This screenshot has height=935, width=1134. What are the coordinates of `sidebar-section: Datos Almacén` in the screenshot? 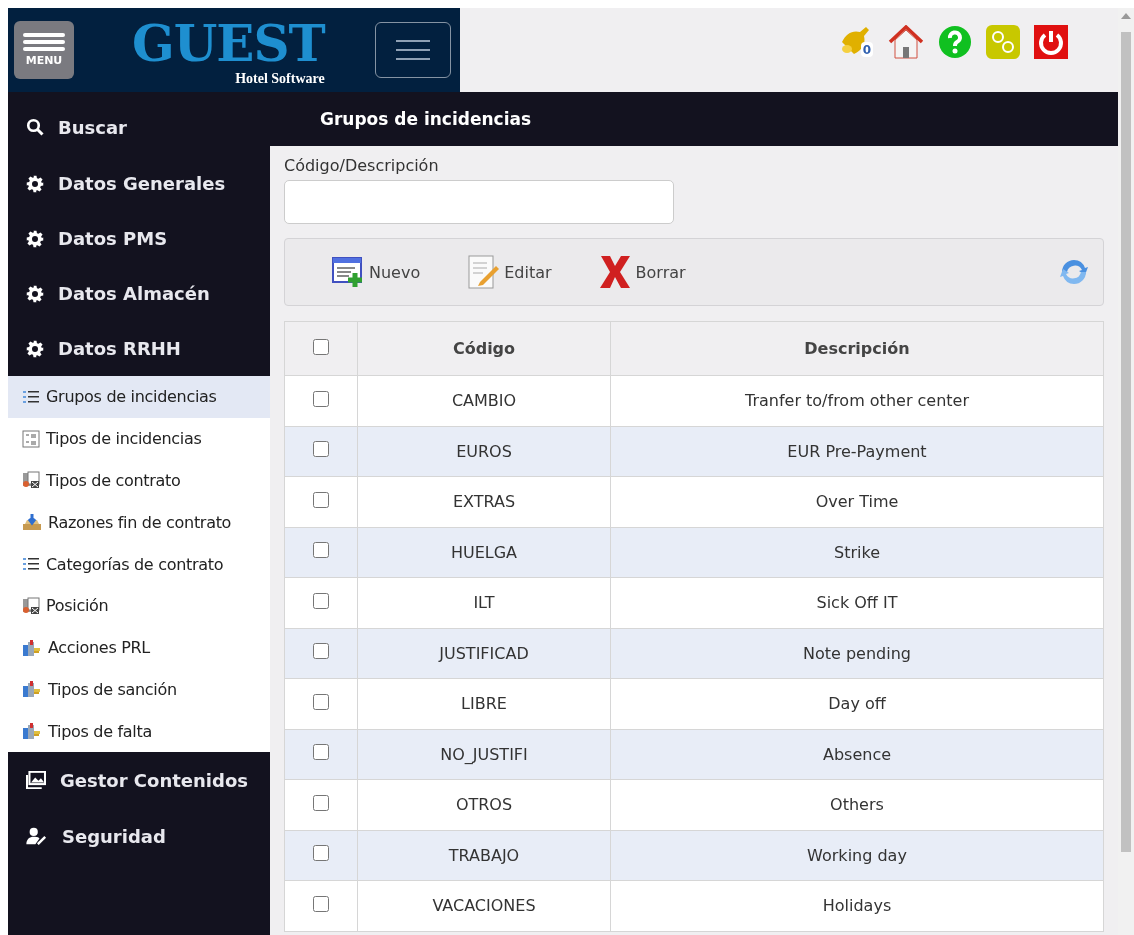 It's located at (139, 293).